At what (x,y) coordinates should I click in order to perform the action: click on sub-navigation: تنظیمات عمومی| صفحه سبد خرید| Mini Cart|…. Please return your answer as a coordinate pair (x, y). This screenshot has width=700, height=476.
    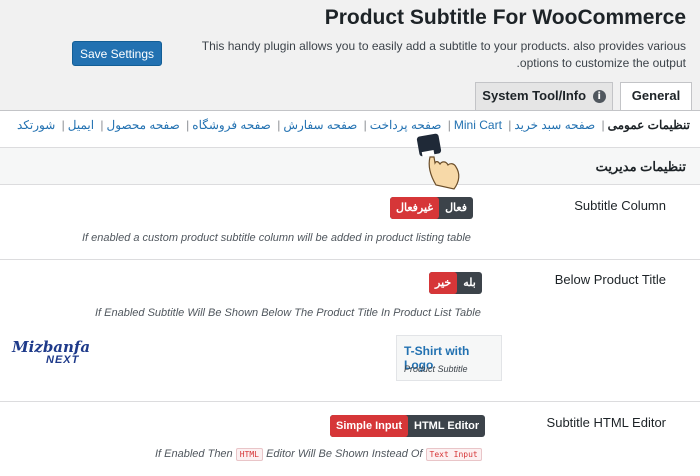
    Looking at the image, I should click on (345, 125).